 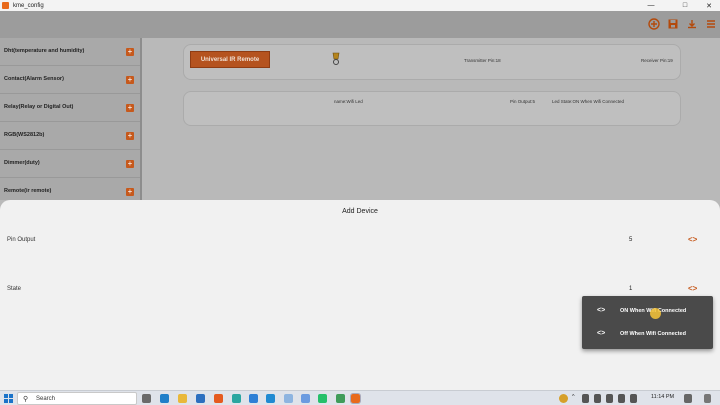 What do you see at coordinates (28, 5) in the screenshot?
I see `window-title: kme_config` at bounding box center [28, 5].